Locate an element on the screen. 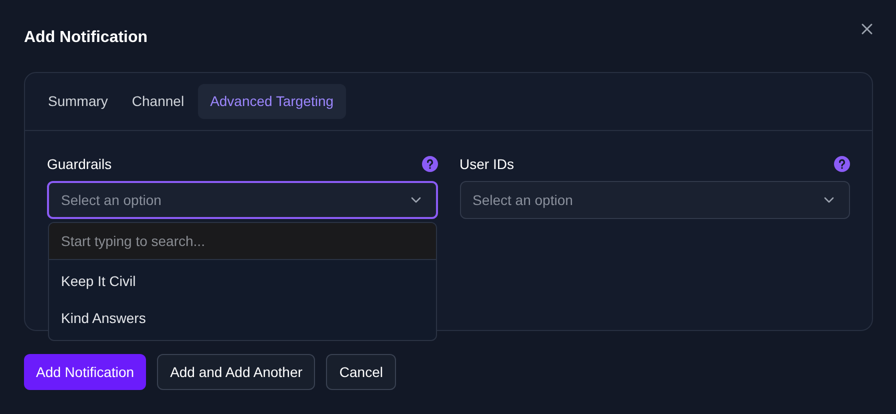  tab: Advanced Targeting is located at coordinates (272, 101).